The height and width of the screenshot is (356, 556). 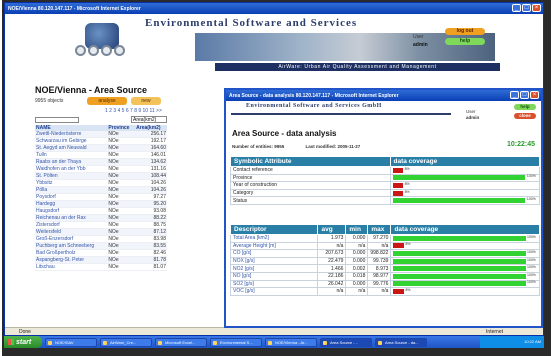 I want to click on table-row: Ybbsitz NOe 104.26, so click(x=101, y=183).